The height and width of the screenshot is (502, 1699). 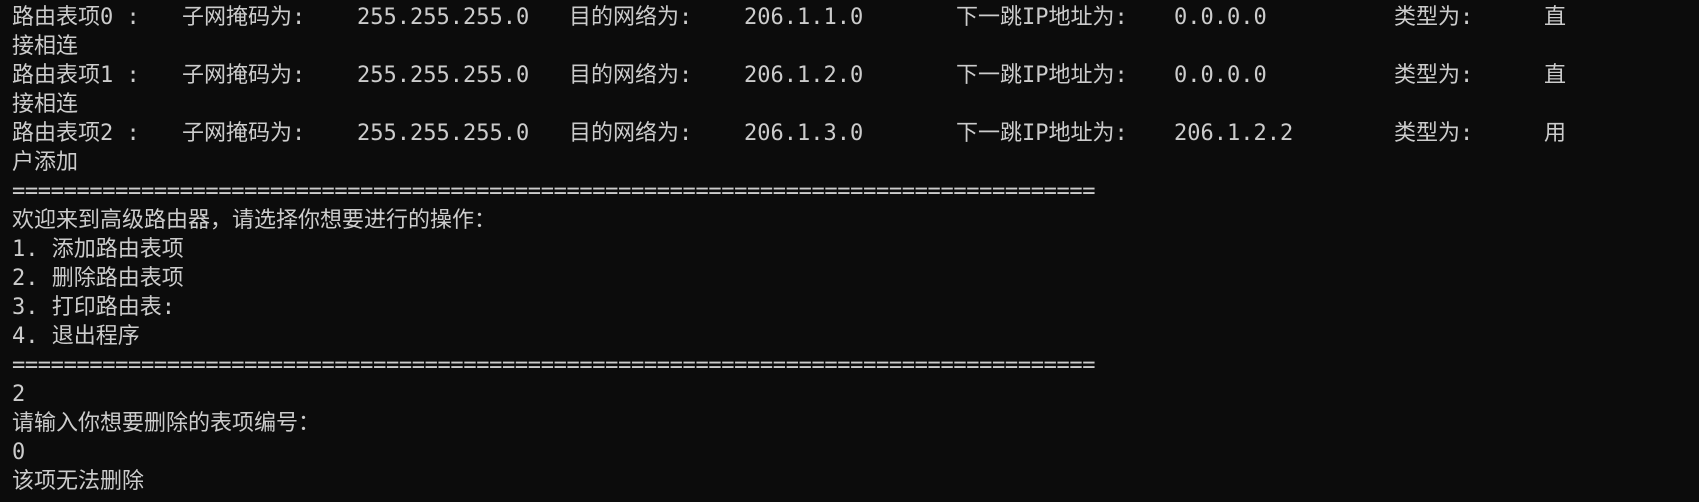 What do you see at coordinates (804, 17) in the screenshot?
I see `dest-value: 206.1.1.0` at bounding box center [804, 17].